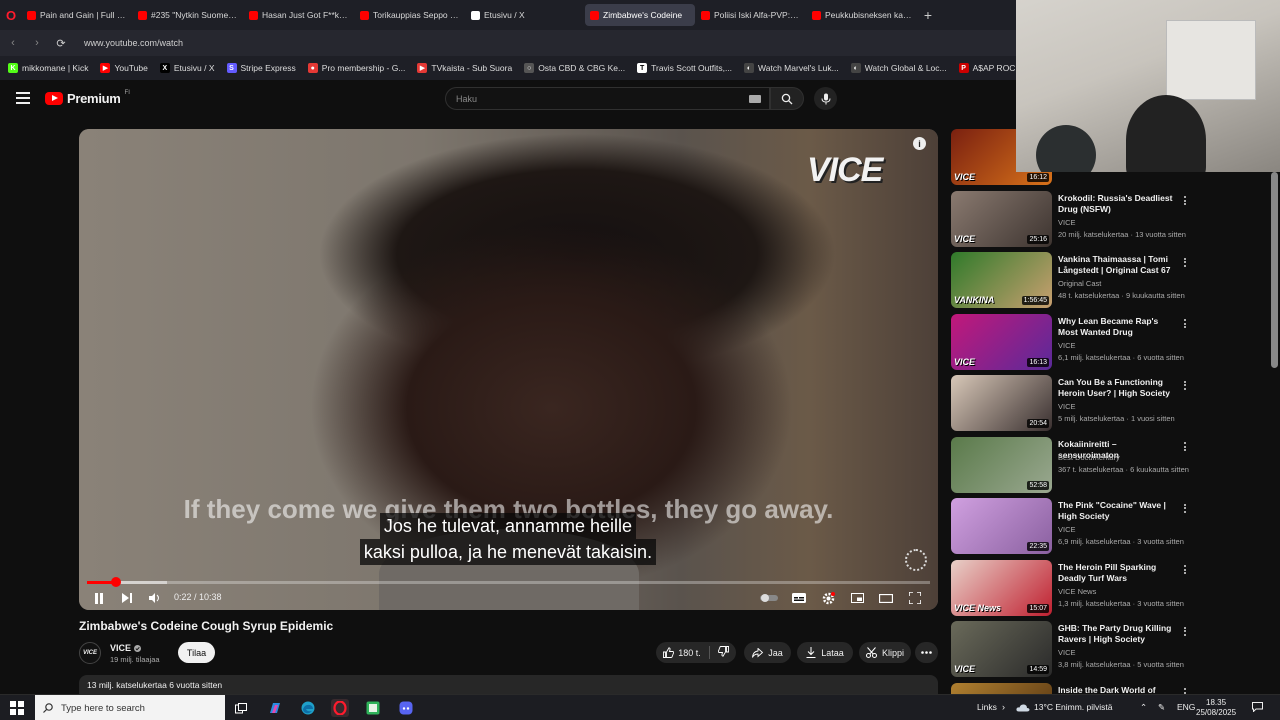 The height and width of the screenshot is (720, 1280). I want to click on bookmark-item: ▶ YouTube, so click(124, 68).